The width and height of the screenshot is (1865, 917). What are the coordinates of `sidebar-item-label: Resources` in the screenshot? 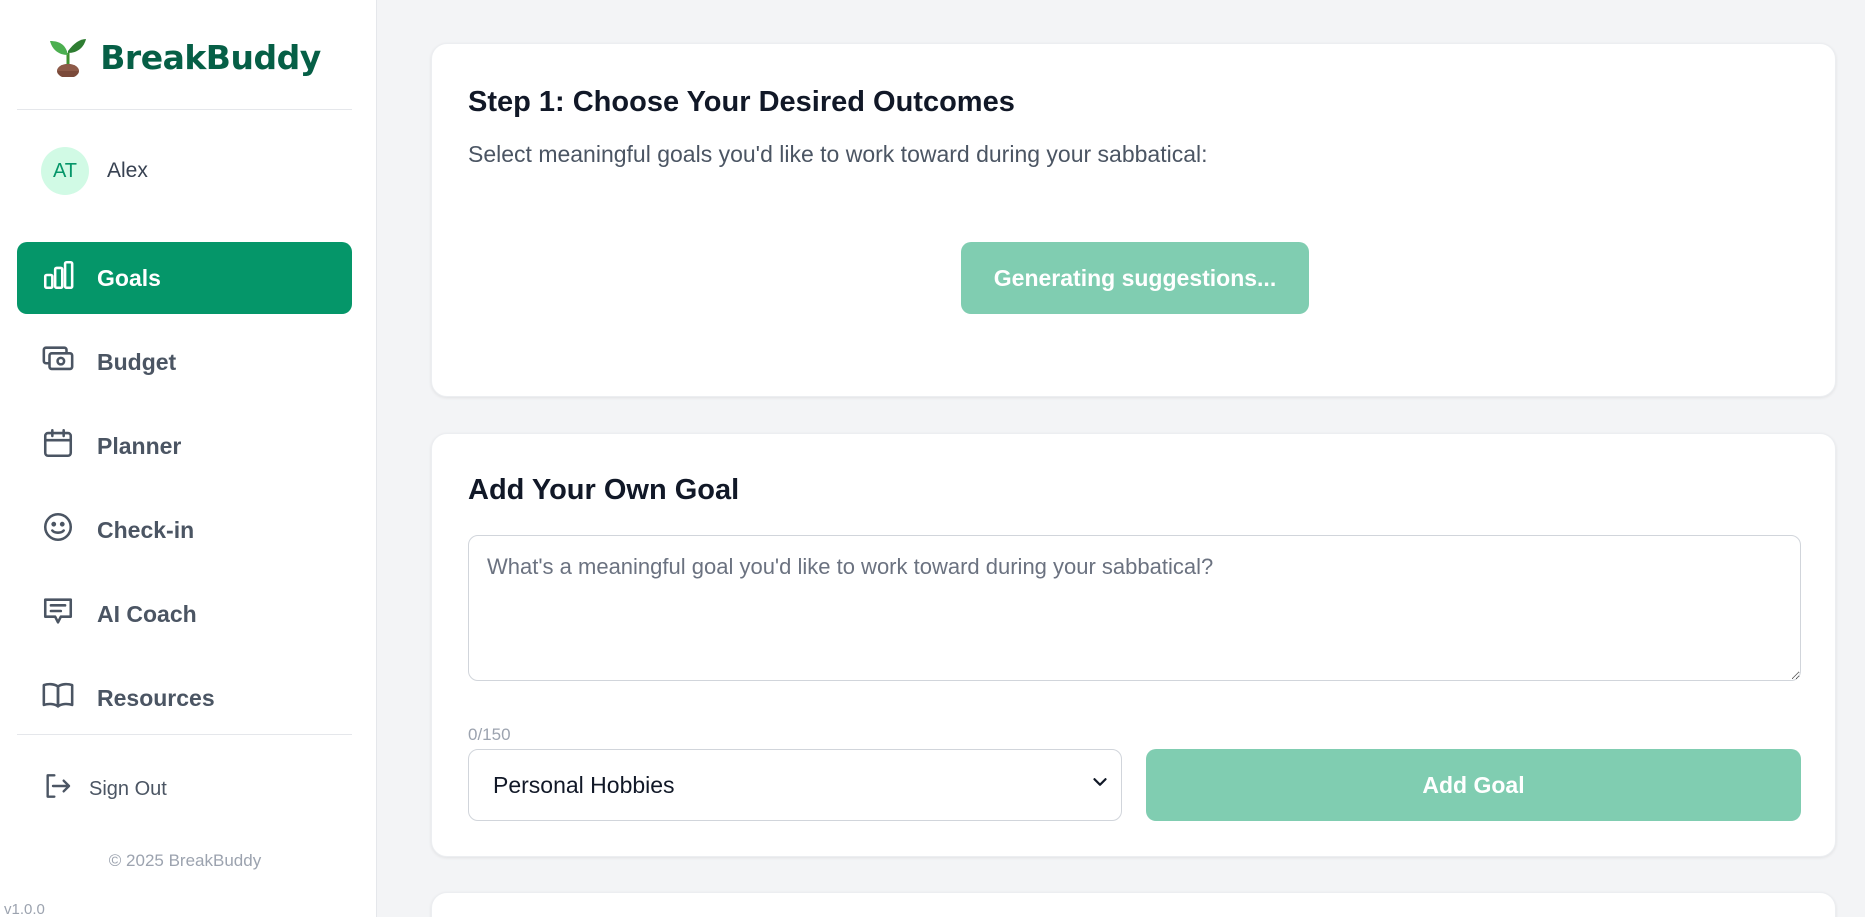 It's located at (156, 697).